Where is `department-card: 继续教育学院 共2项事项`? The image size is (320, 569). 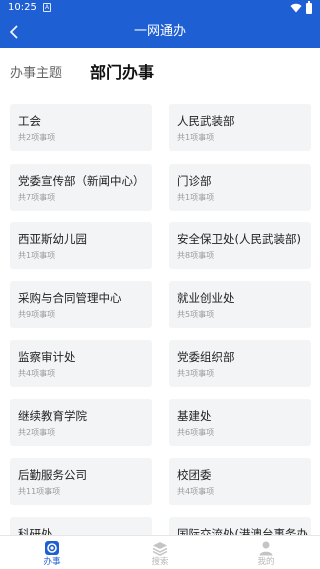
department-card: 继续教育学院 共2项事项 is located at coordinates (81, 422).